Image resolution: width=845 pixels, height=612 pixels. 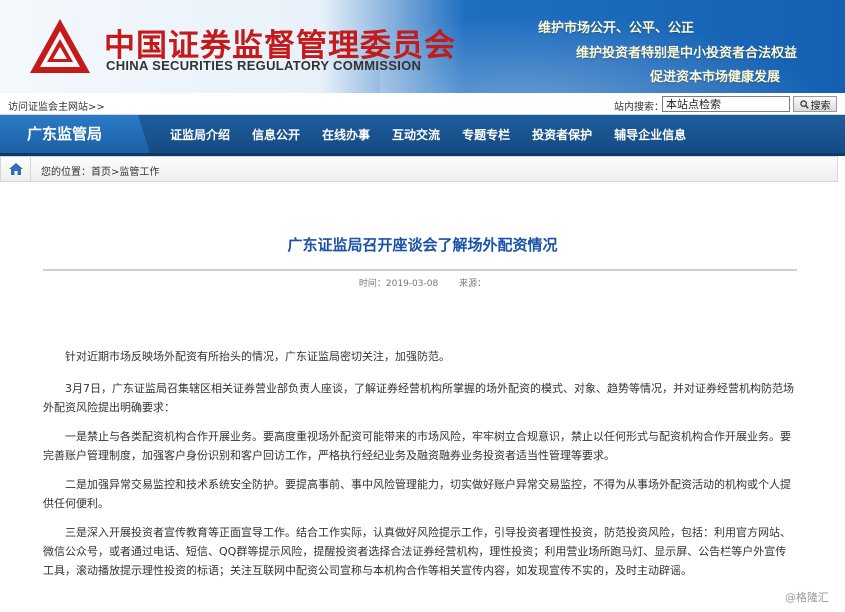 I want to click on logo-english-name: CHINA SECURITIES REGULATORY COMMISSION, so click(x=264, y=65).